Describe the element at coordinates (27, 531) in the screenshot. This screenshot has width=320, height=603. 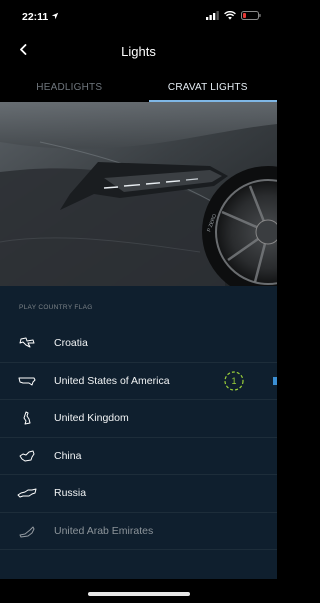
I see `uae-map-icon` at that location.